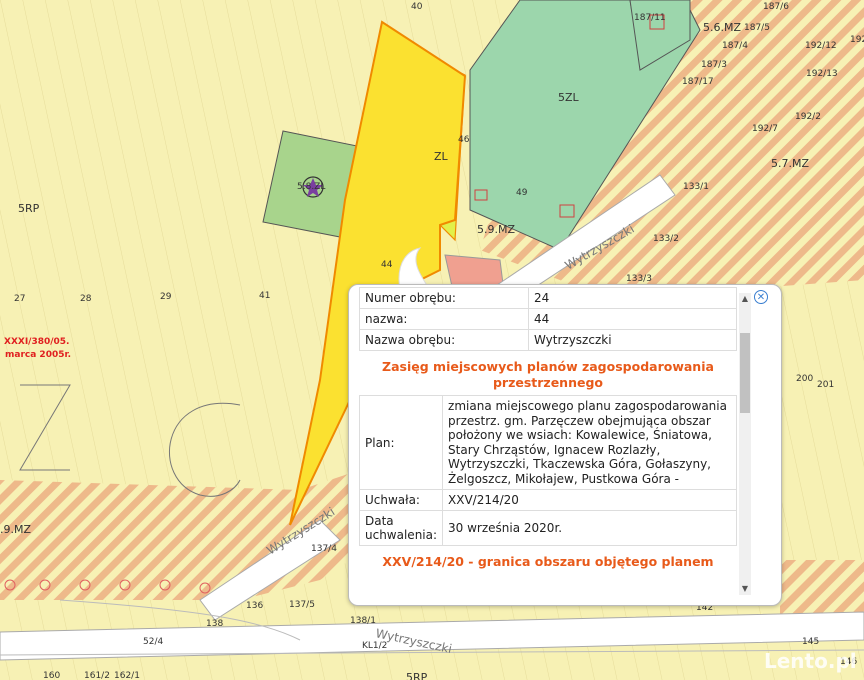 This screenshot has width=864, height=680. I want to click on parcel-label: 28, so click(86, 299).